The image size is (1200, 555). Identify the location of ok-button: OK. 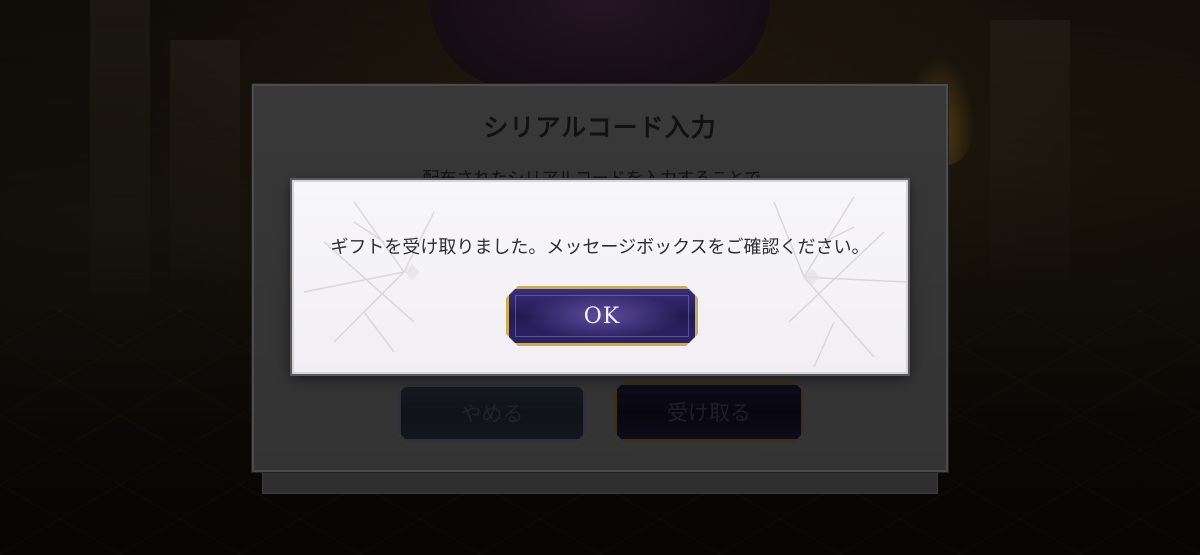
(602, 316).